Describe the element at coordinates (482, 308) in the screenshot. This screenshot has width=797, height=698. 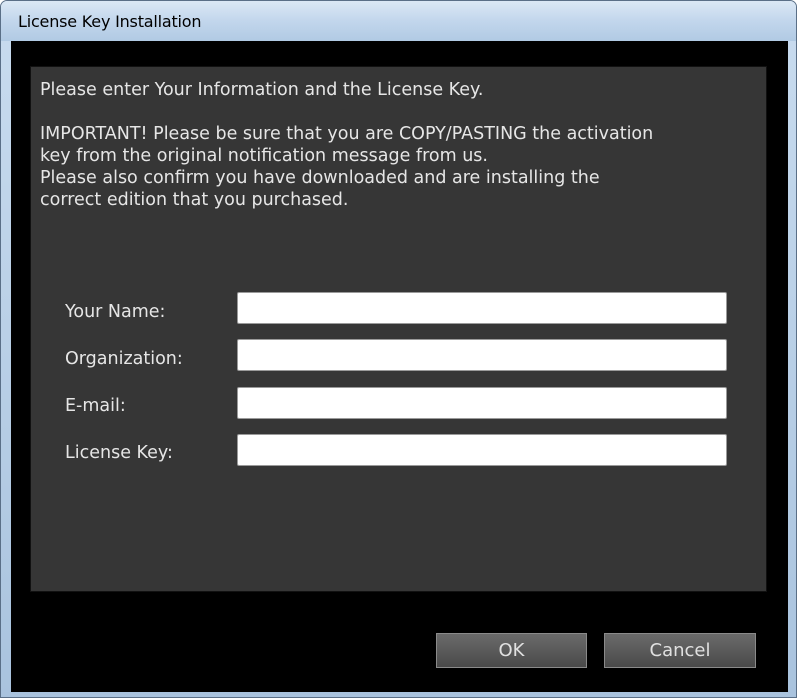
I see `your-name-input` at that location.